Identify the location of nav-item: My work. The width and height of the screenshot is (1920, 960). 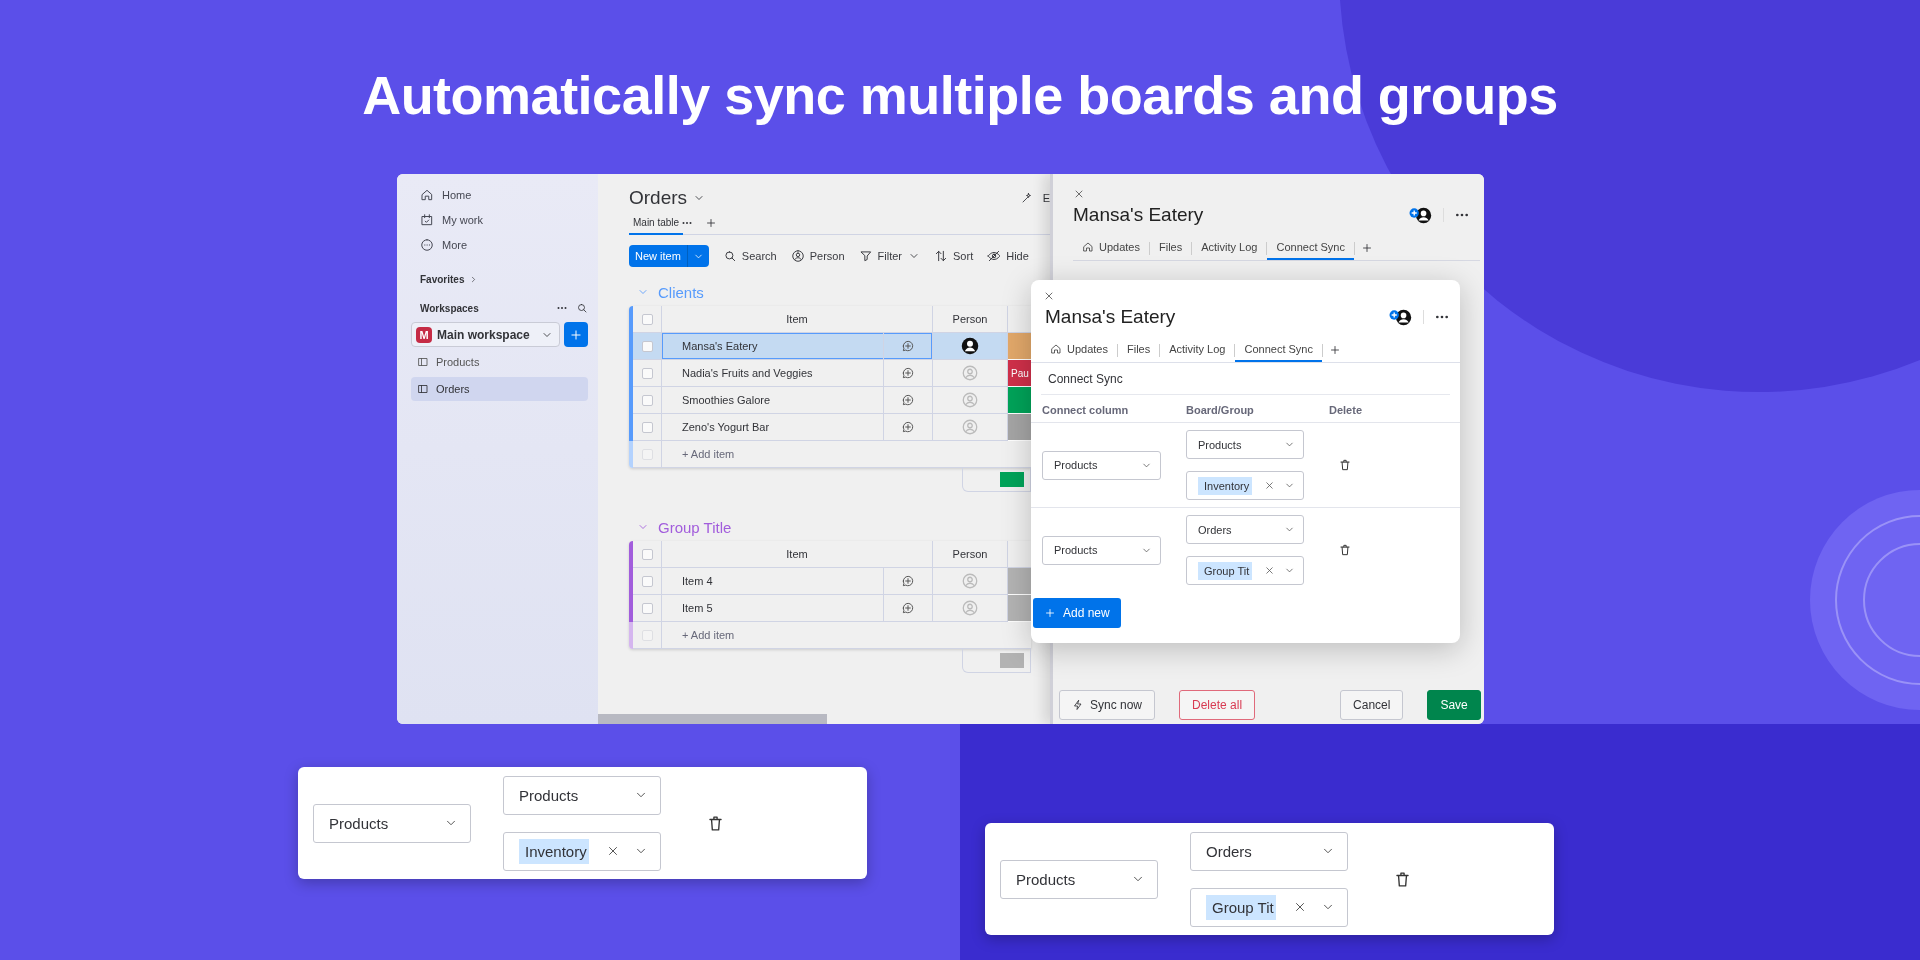
(499, 219).